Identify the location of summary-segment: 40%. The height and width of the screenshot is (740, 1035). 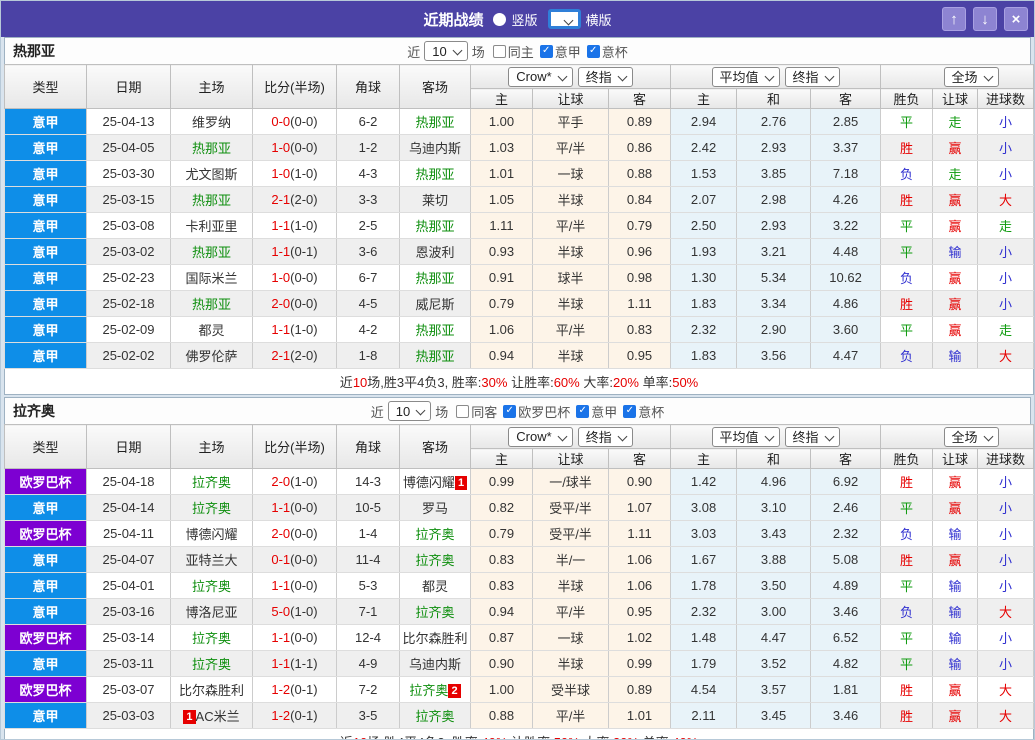
(685, 737).